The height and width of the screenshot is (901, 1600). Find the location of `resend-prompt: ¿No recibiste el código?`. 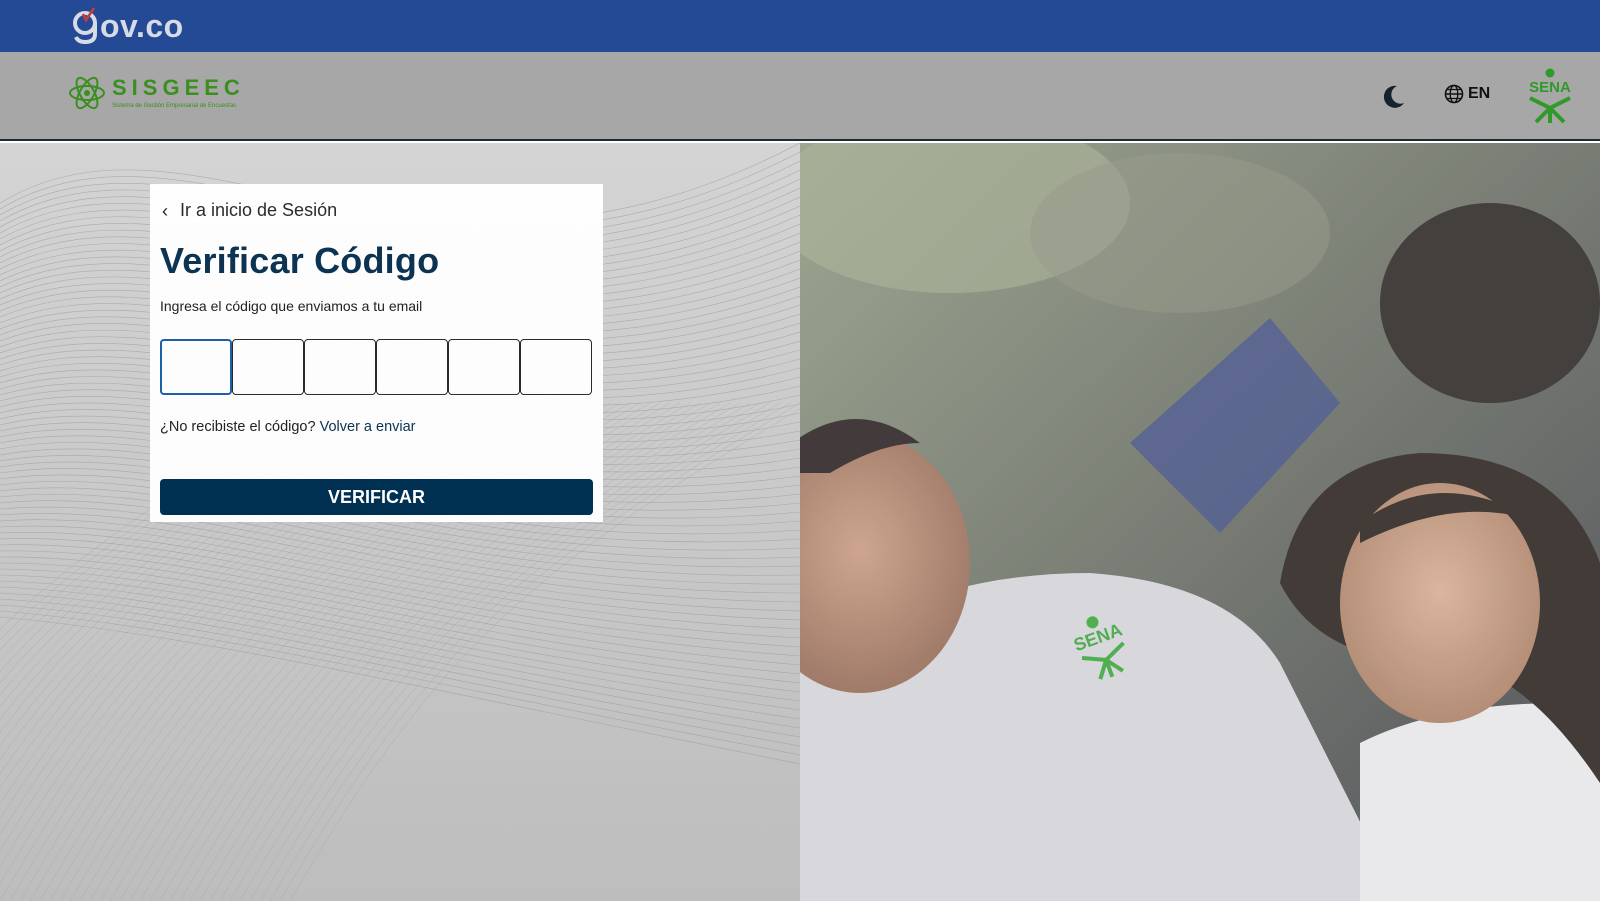

resend-prompt: ¿No recibiste el código? is located at coordinates (238, 427).